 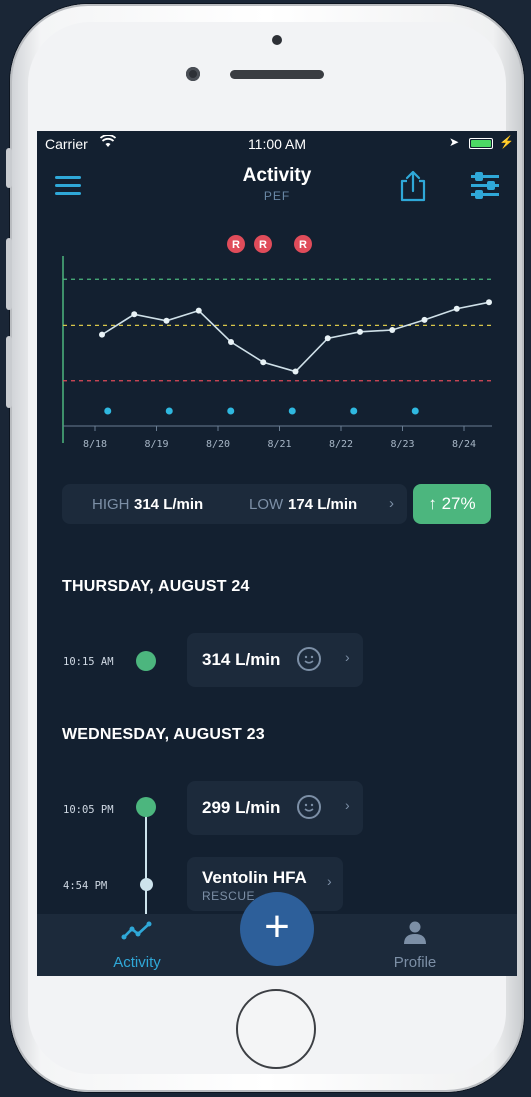 What do you see at coordinates (241, 807) in the screenshot?
I see `reading-value: 299 L/min` at bounding box center [241, 807].